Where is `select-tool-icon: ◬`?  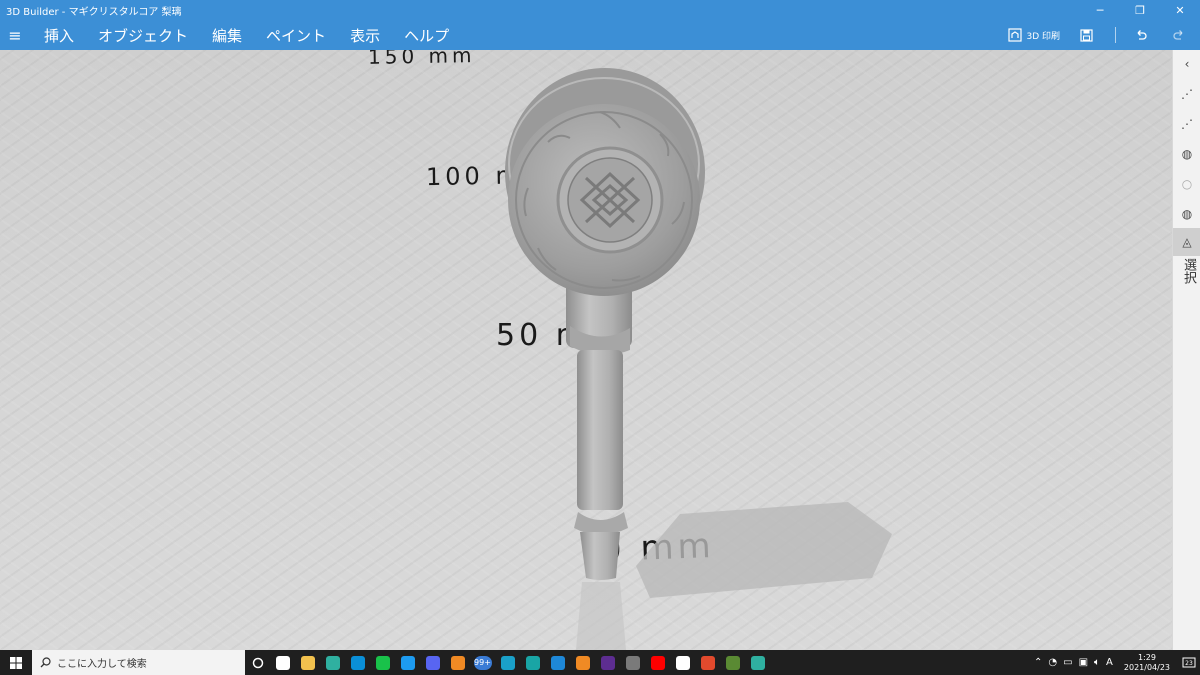
select-tool-icon: ◬ is located at coordinates (1186, 242).